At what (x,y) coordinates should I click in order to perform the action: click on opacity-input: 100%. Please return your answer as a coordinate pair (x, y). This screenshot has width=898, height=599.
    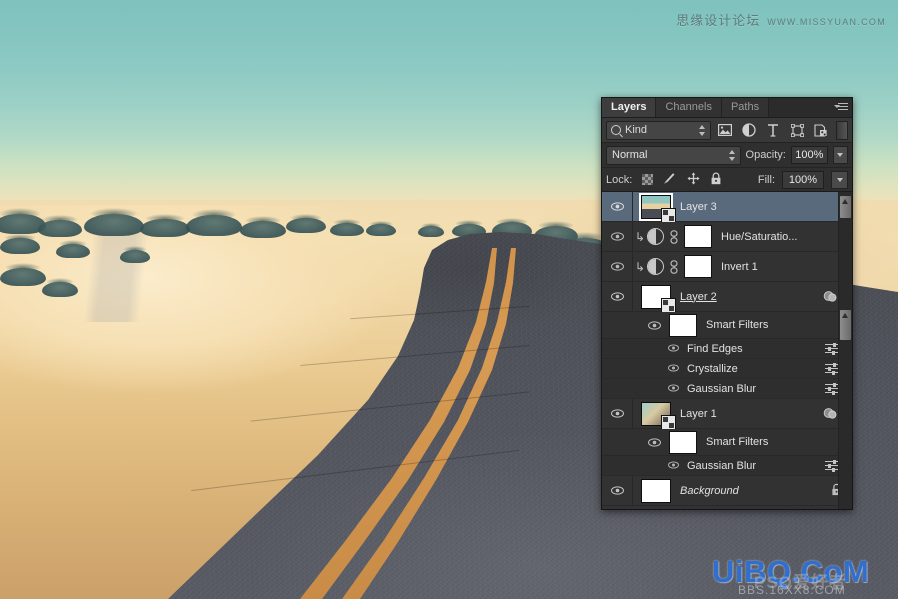
    Looking at the image, I should click on (809, 155).